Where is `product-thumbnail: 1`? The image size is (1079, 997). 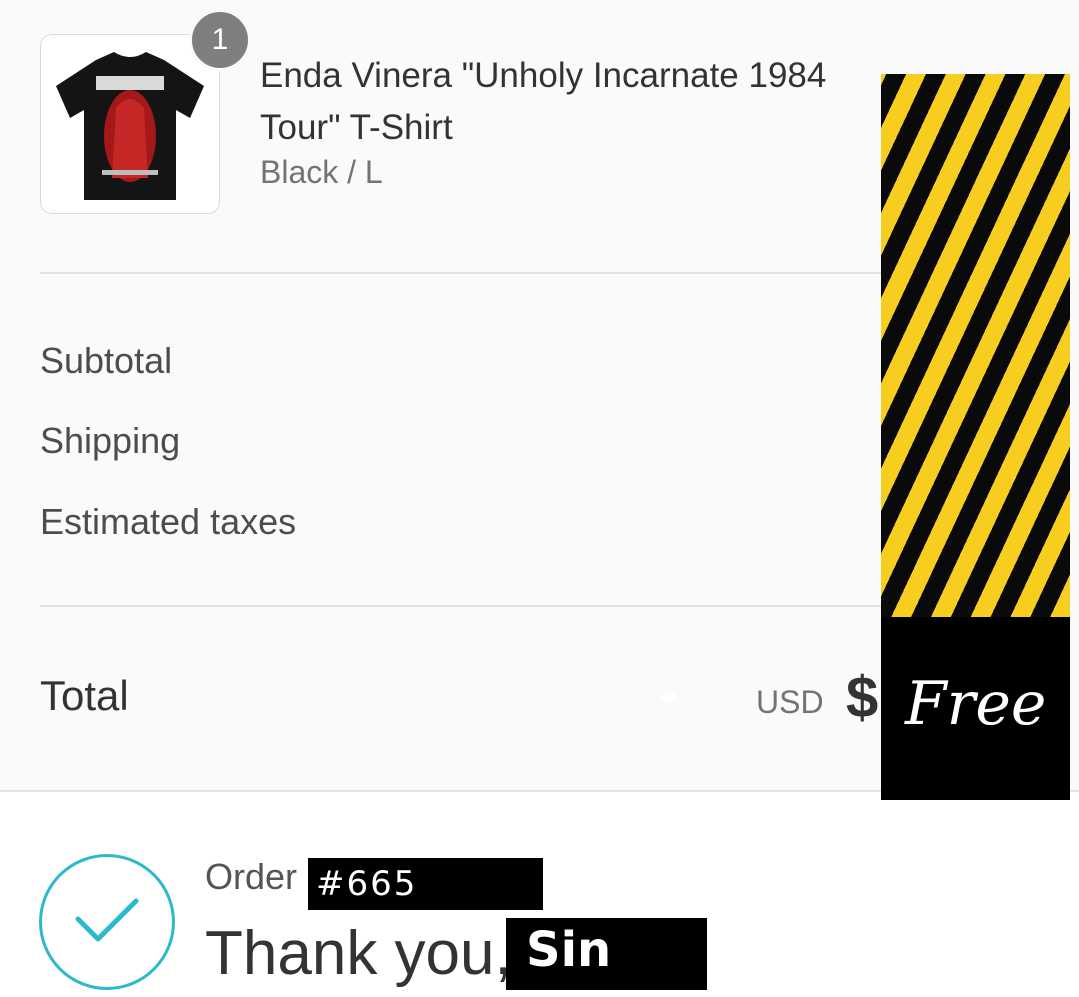 product-thumbnail: 1 is located at coordinates (145, 111).